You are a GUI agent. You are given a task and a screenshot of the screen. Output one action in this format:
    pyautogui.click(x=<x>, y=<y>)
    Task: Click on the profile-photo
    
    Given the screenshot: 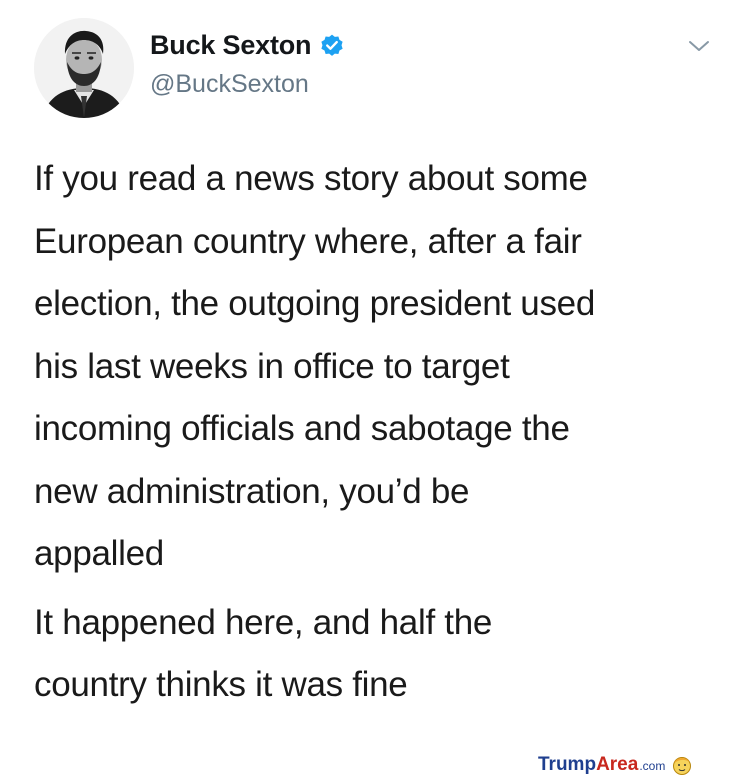 What is the action you would take?
    pyautogui.click(x=84, y=68)
    